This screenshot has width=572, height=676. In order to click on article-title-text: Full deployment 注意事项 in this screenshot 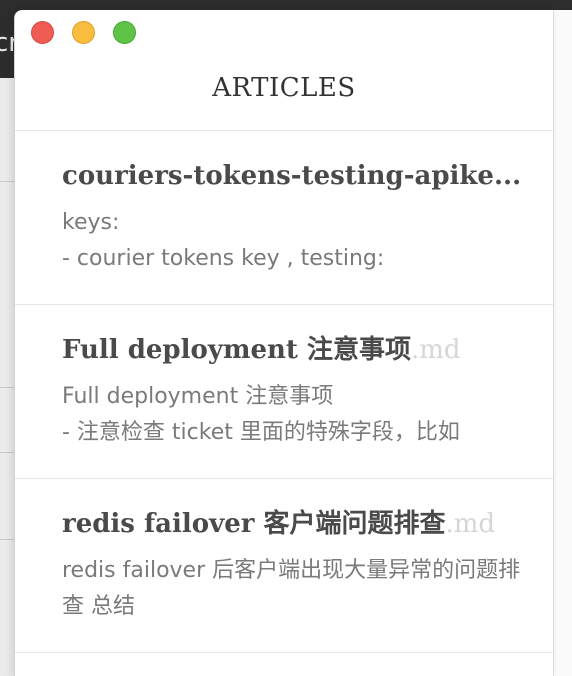, I will do `click(236, 350)`.